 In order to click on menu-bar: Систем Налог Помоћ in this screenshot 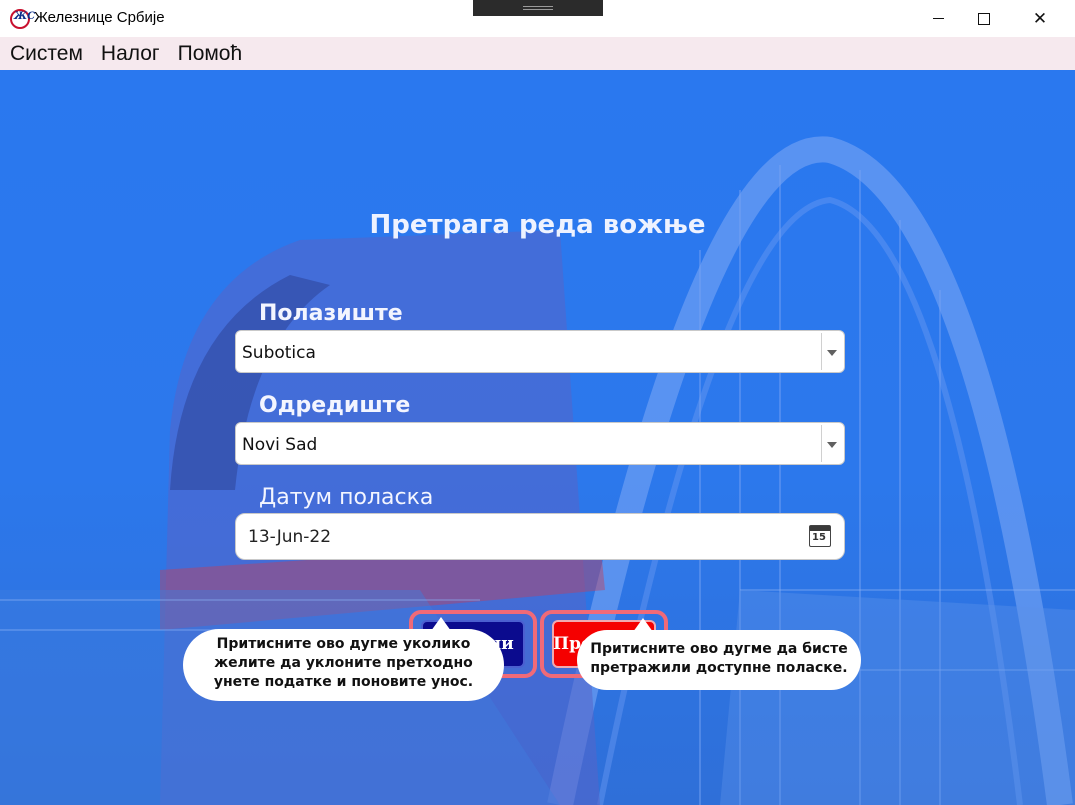, I will do `click(537, 53)`.